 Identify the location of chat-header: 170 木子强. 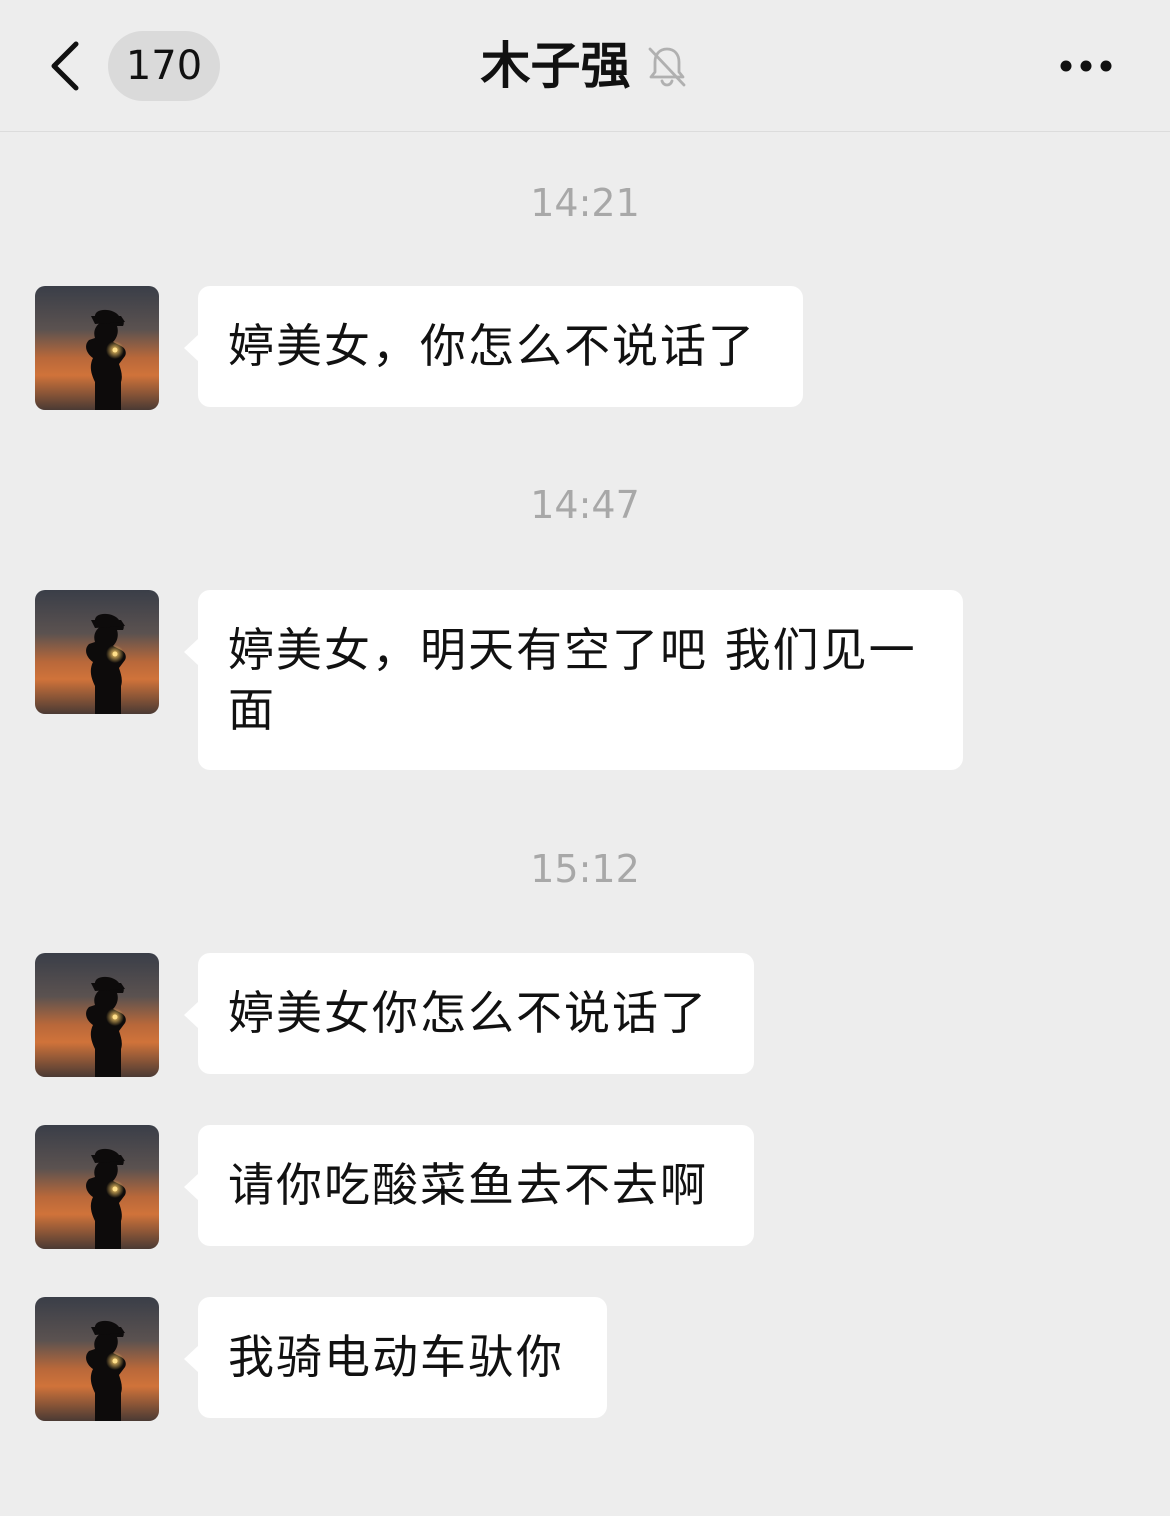
(585, 66).